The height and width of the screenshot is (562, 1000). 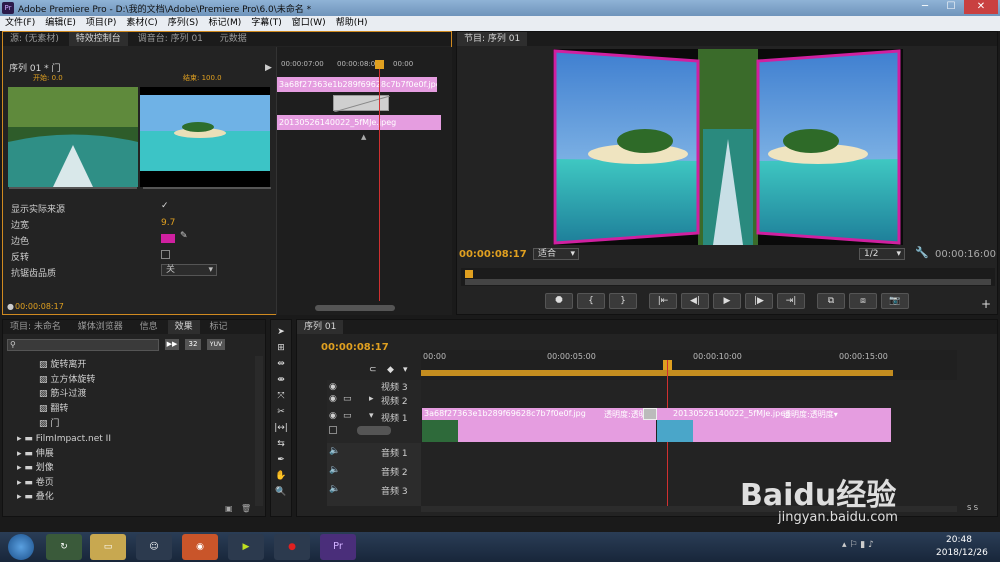 What do you see at coordinates (591, 301) in the screenshot?
I see `mark-in-button: {` at bounding box center [591, 301].